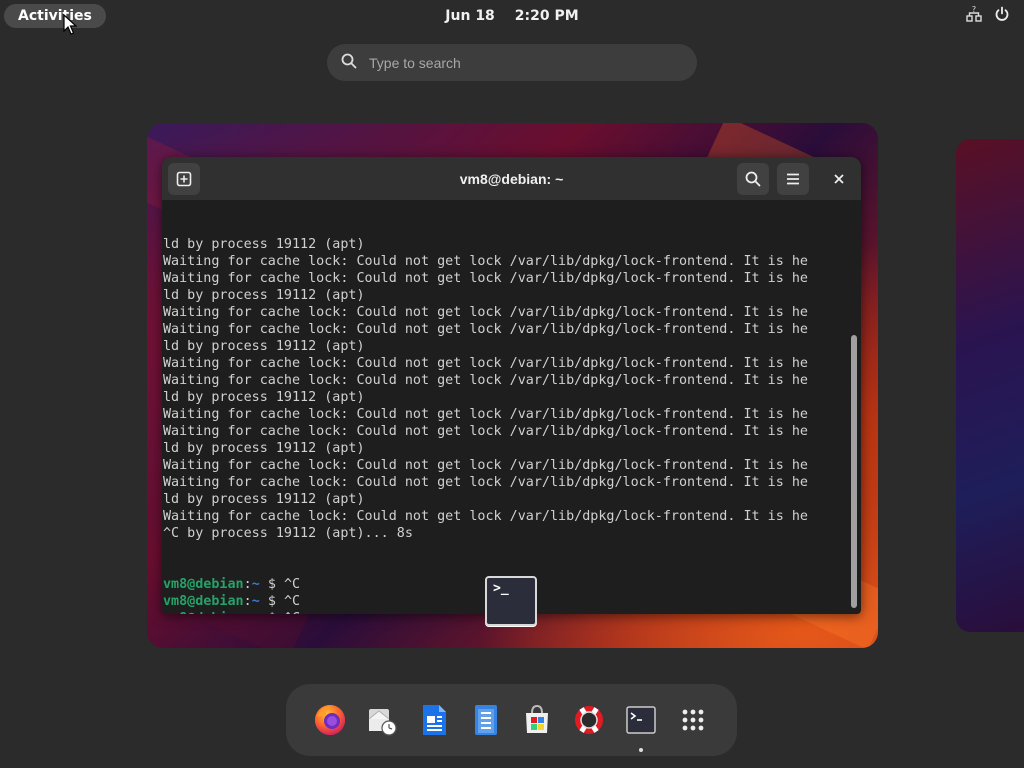  Describe the element at coordinates (470, 16) in the screenshot. I see `clock-date: Jun 18` at that location.